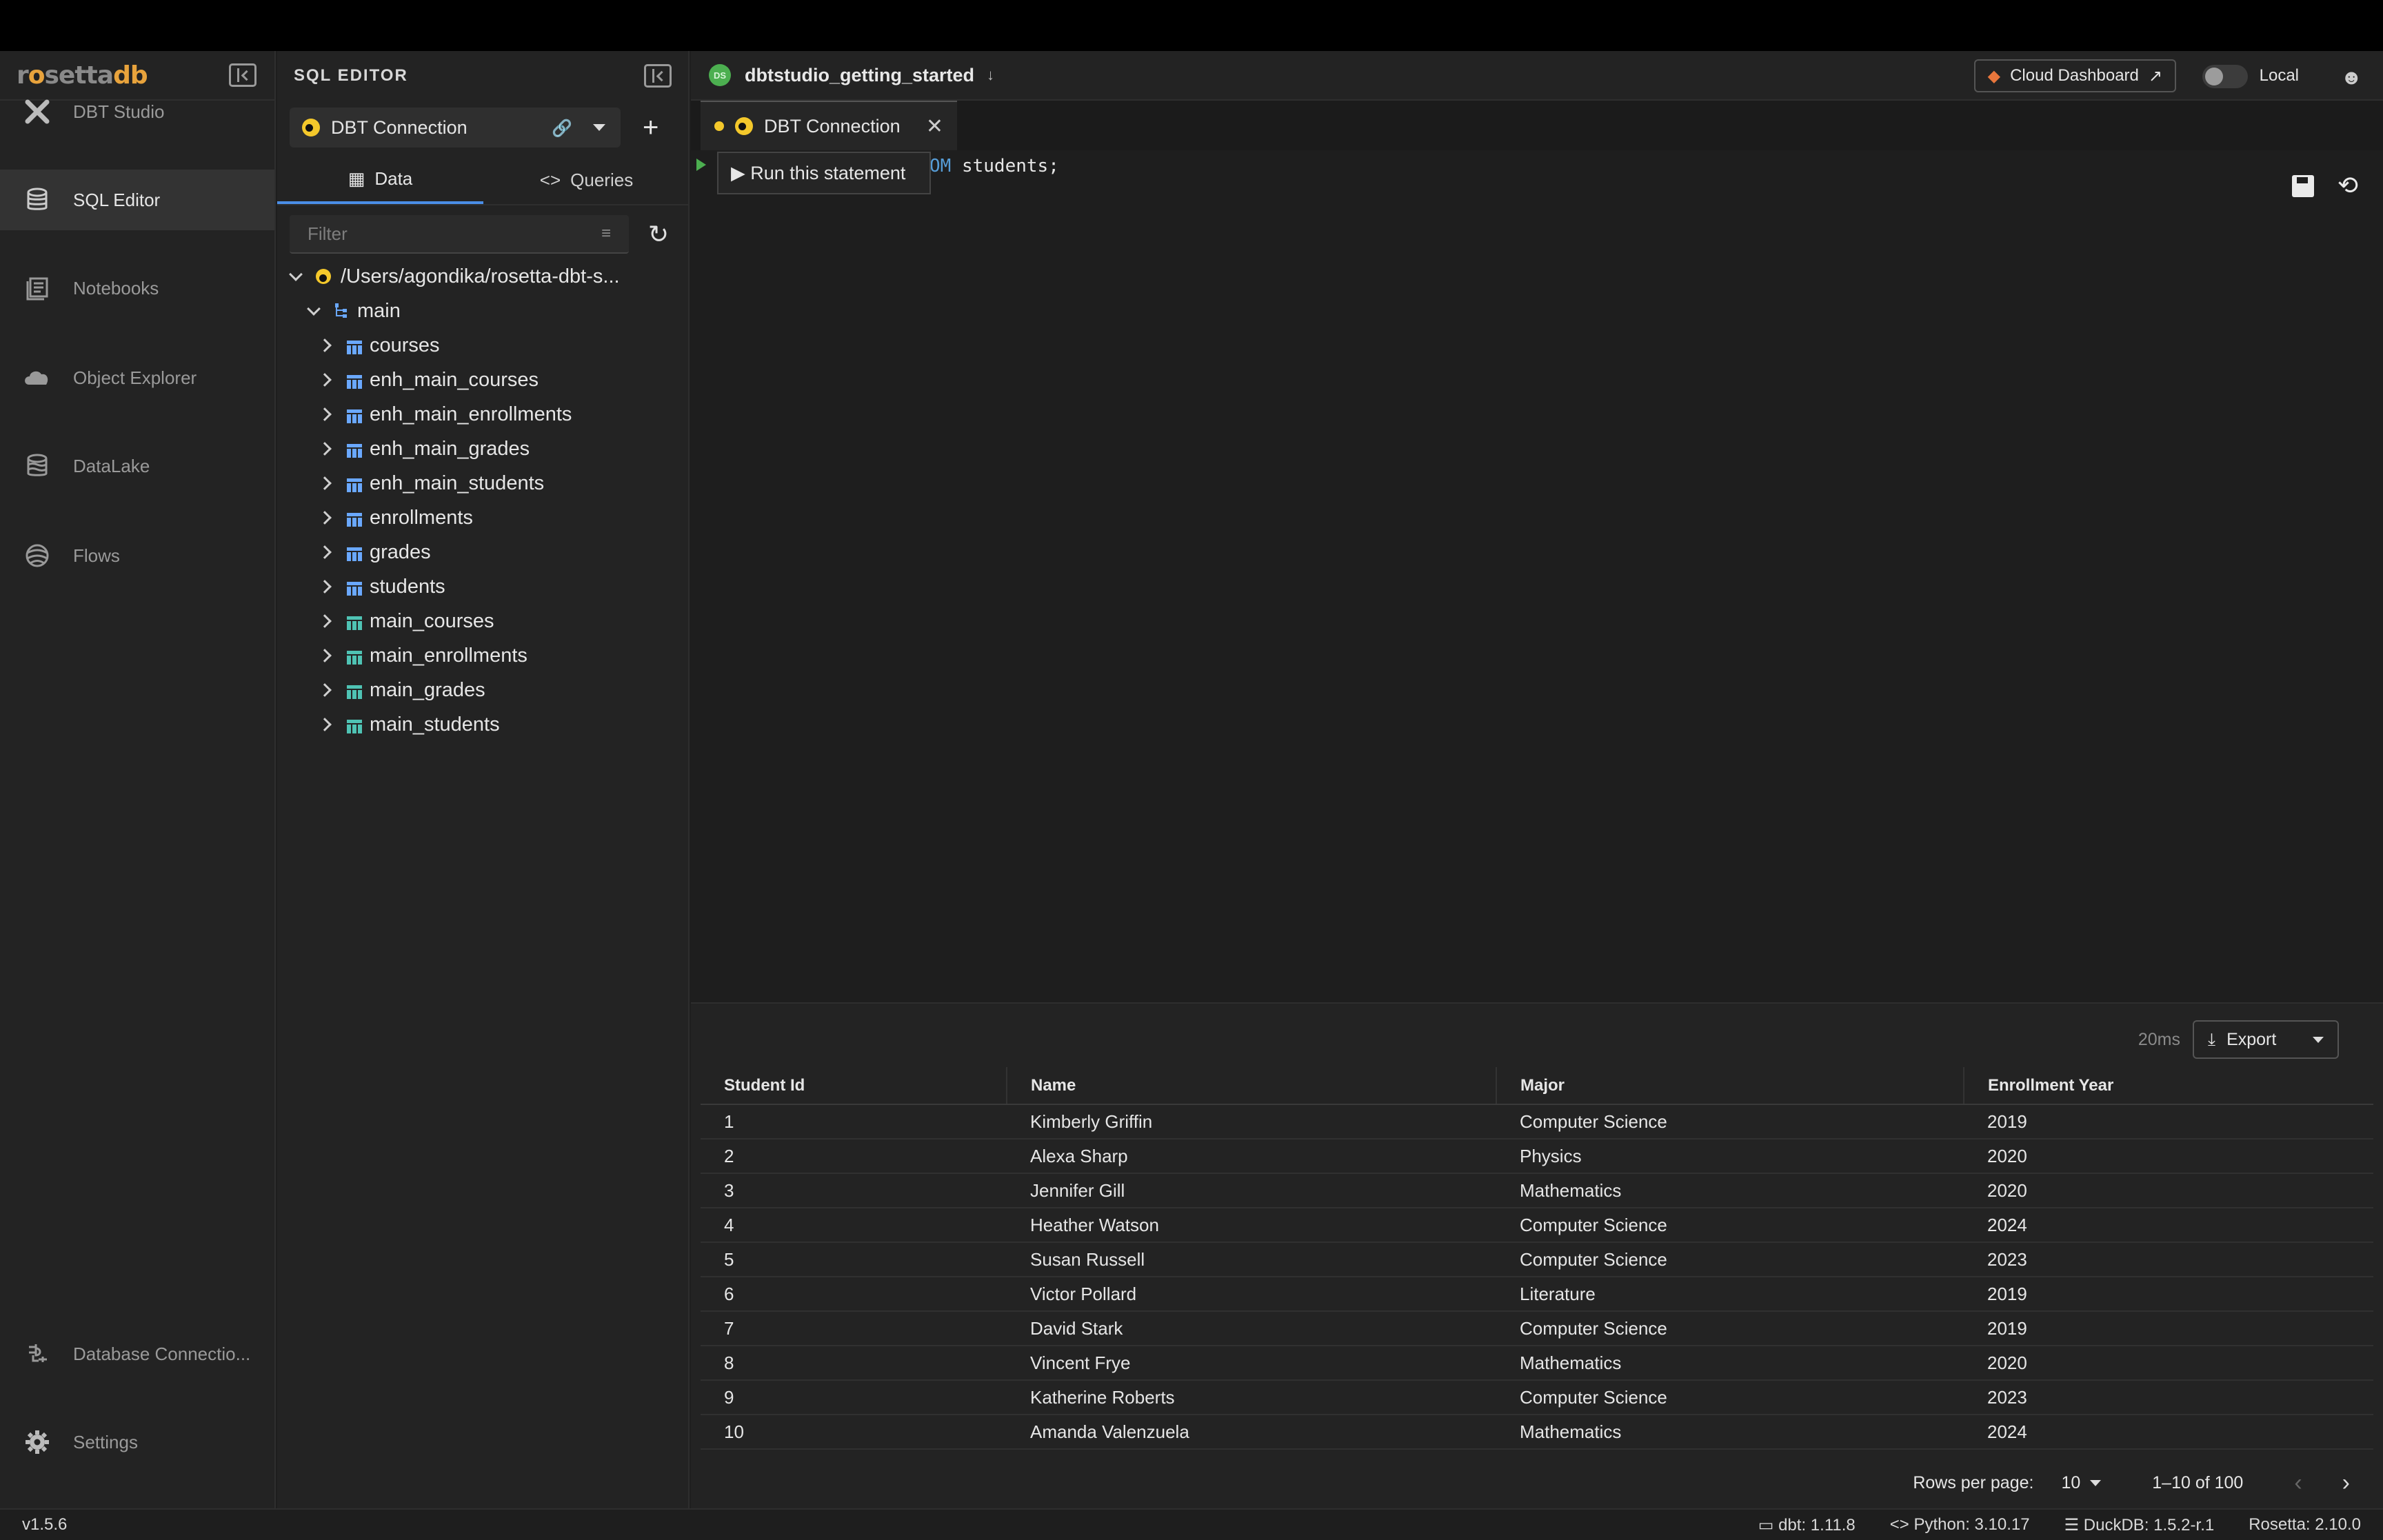 The image size is (2383, 1540). Describe the element at coordinates (354, 311) in the screenshot. I see `tree-schema-main: main` at that location.